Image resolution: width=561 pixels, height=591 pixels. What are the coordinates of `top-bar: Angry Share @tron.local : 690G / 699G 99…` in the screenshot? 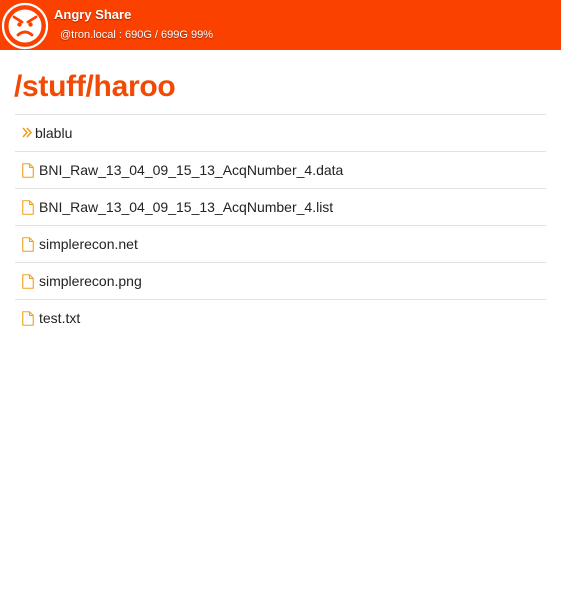 It's located at (280, 25).